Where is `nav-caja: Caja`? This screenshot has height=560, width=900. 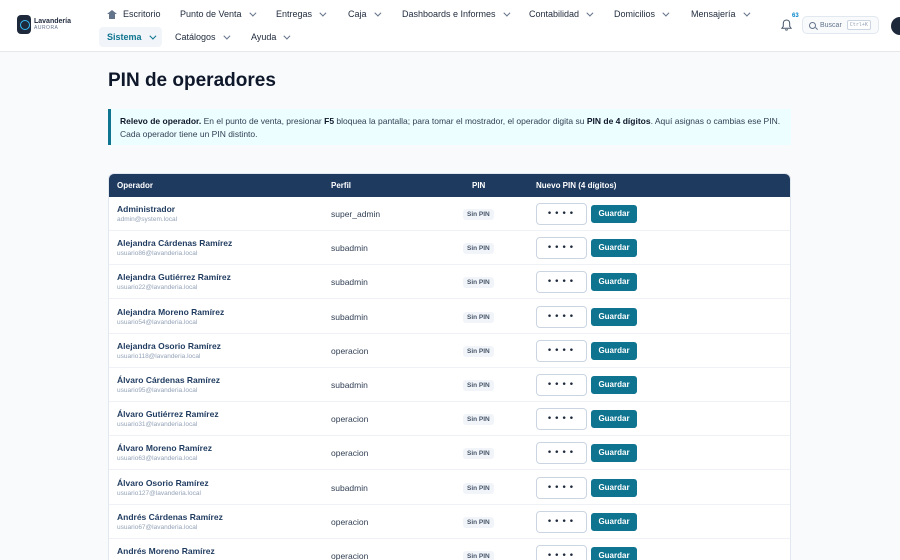
nav-caja: Caja is located at coordinates (364, 14).